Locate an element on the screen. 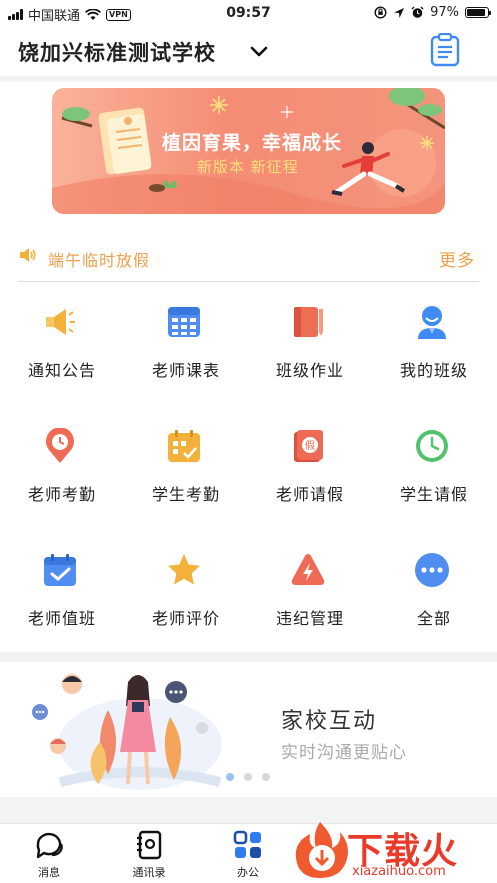 Image resolution: width=497 pixels, height=883 pixels. speaker-icon is located at coordinates (28, 255).